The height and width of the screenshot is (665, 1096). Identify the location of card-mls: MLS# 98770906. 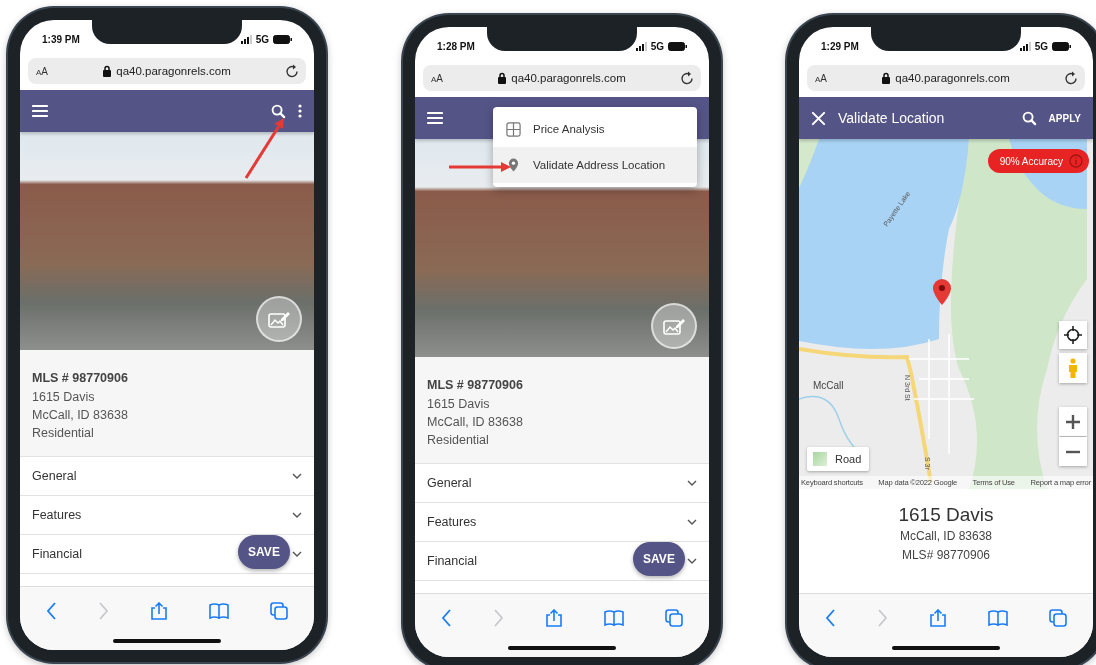
(946, 555).